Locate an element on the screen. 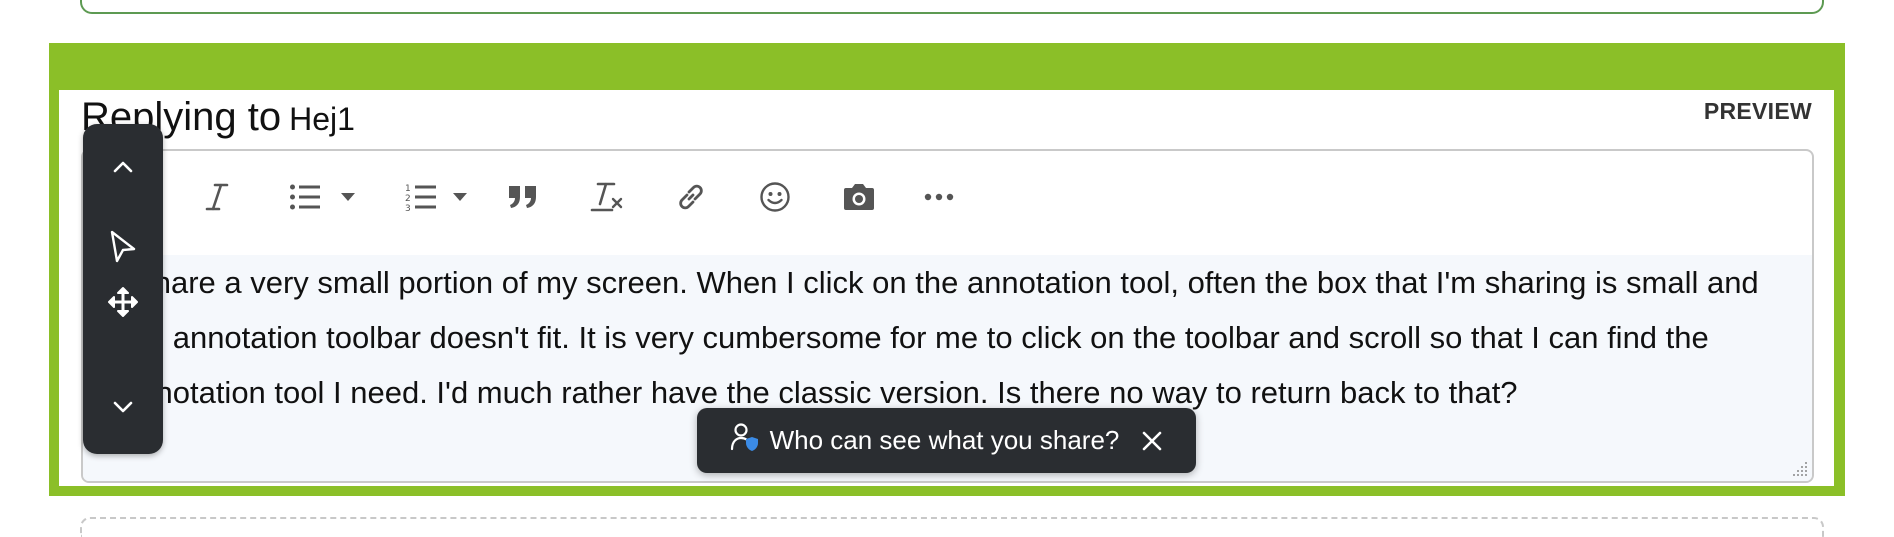  previous-post-card is located at coordinates (952, 7).